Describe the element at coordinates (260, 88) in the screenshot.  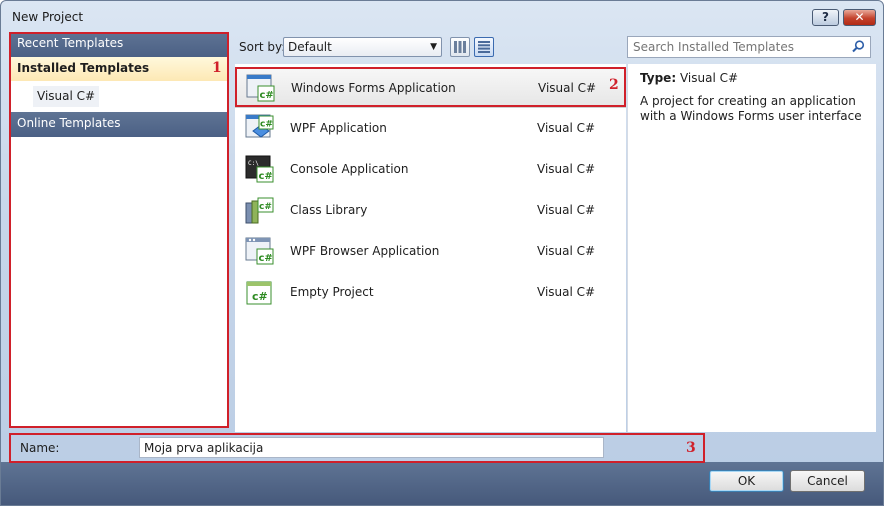
I see `windows-forms-icon: c#` at that location.